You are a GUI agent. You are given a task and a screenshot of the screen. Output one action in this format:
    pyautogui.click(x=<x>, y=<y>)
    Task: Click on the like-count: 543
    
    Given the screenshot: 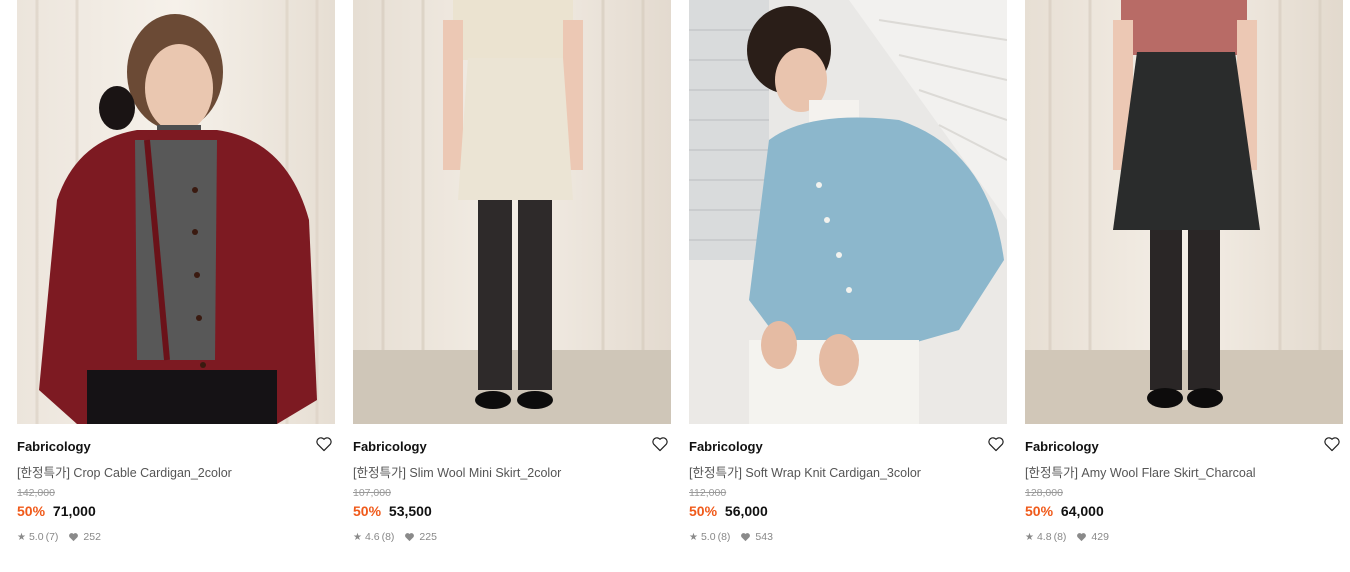 What is the action you would take?
    pyautogui.click(x=764, y=537)
    